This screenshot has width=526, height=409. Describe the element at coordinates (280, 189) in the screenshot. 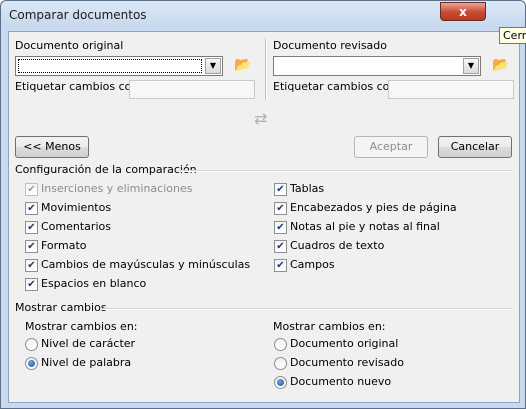

I see `tables-checkbox: ✔` at that location.